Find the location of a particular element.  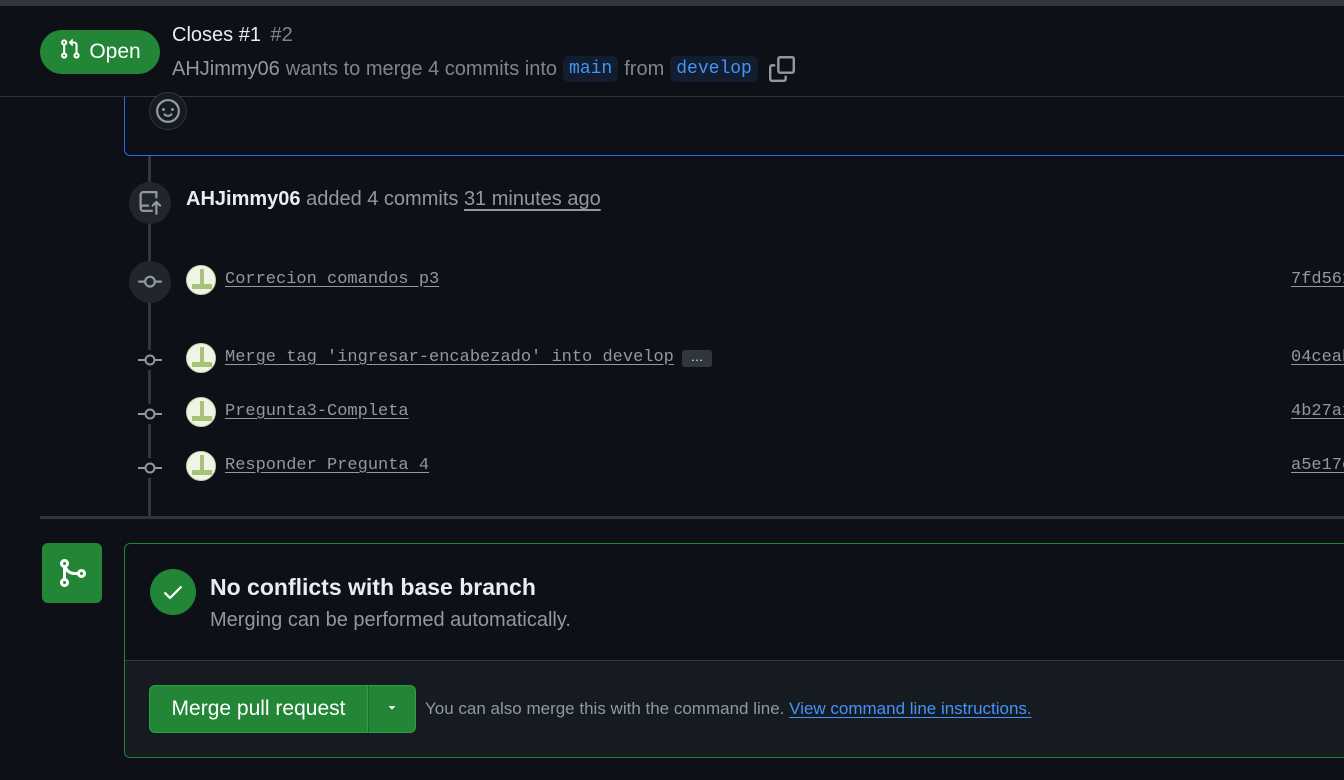

commit-row: Responder Pregunta 4 a5e17c is located at coordinates (765, 466).